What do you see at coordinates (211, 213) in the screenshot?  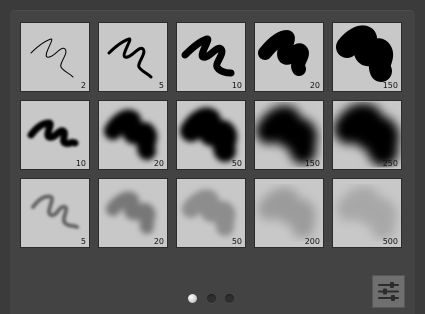 I see `brush-preset-airbrush-50: 50` at bounding box center [211, 213].